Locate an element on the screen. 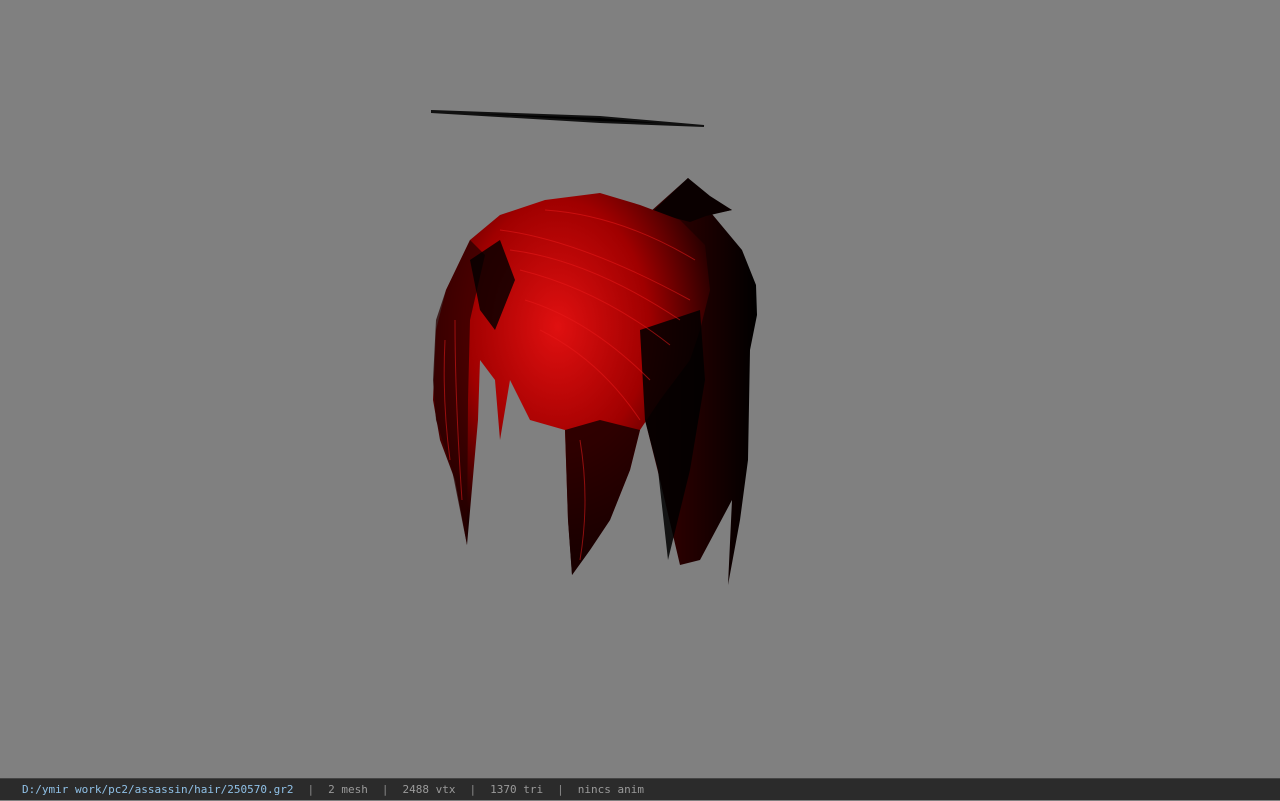  triangle-count: 1370 tri is located at coordinates (517, 789).